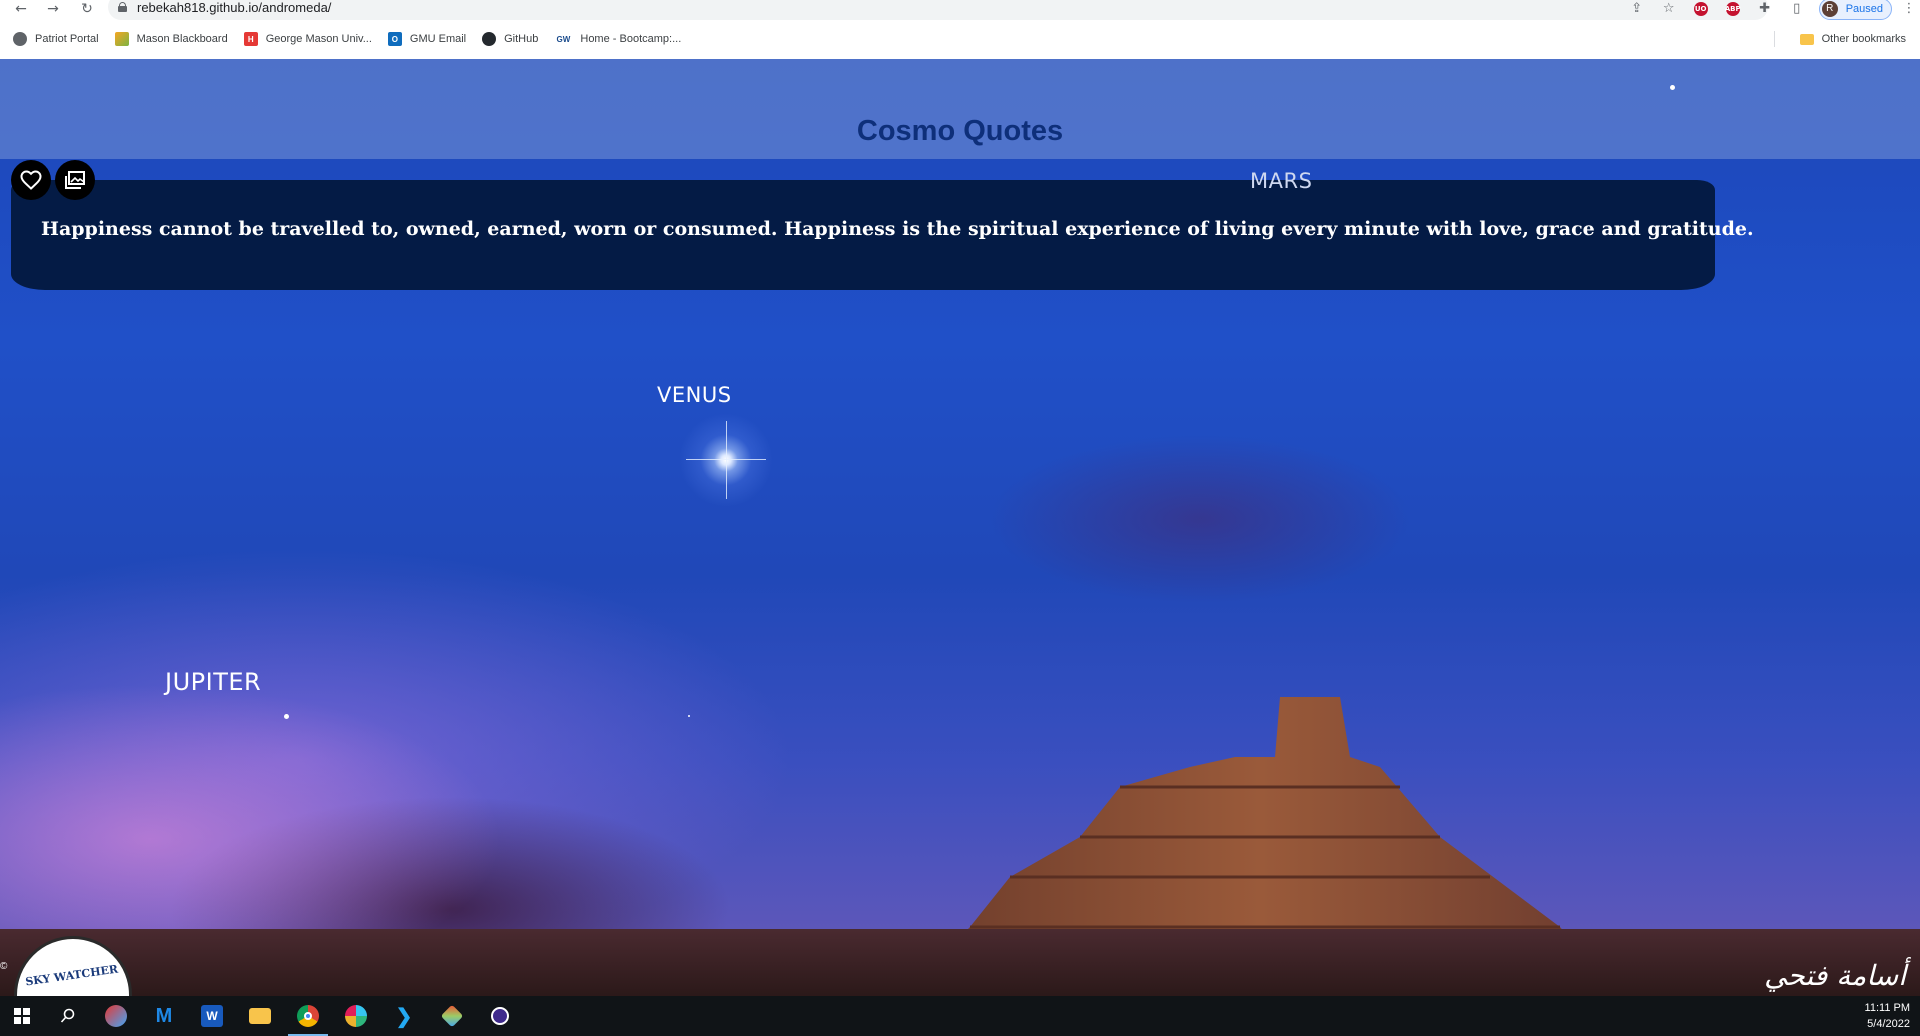 The image size is (1920, 1036). What do you see at coordinates (394, 39) in the screenshot?
I see `outlook-icon: O` at bounding box center [394, 39].